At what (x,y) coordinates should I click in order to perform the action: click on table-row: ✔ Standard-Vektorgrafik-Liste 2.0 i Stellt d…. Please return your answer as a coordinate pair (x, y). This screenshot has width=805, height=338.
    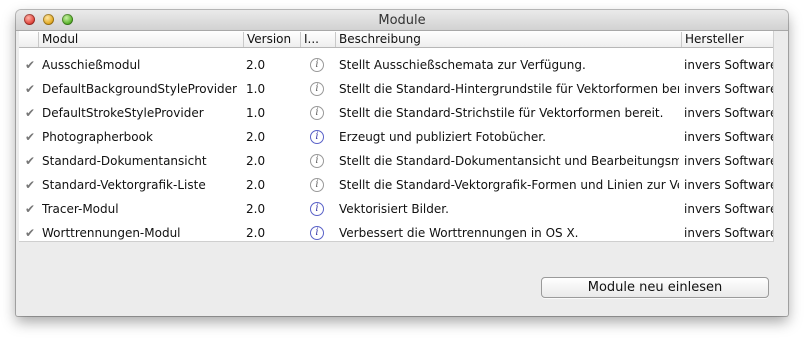
    Looking at the image, I should click on (396, 185).